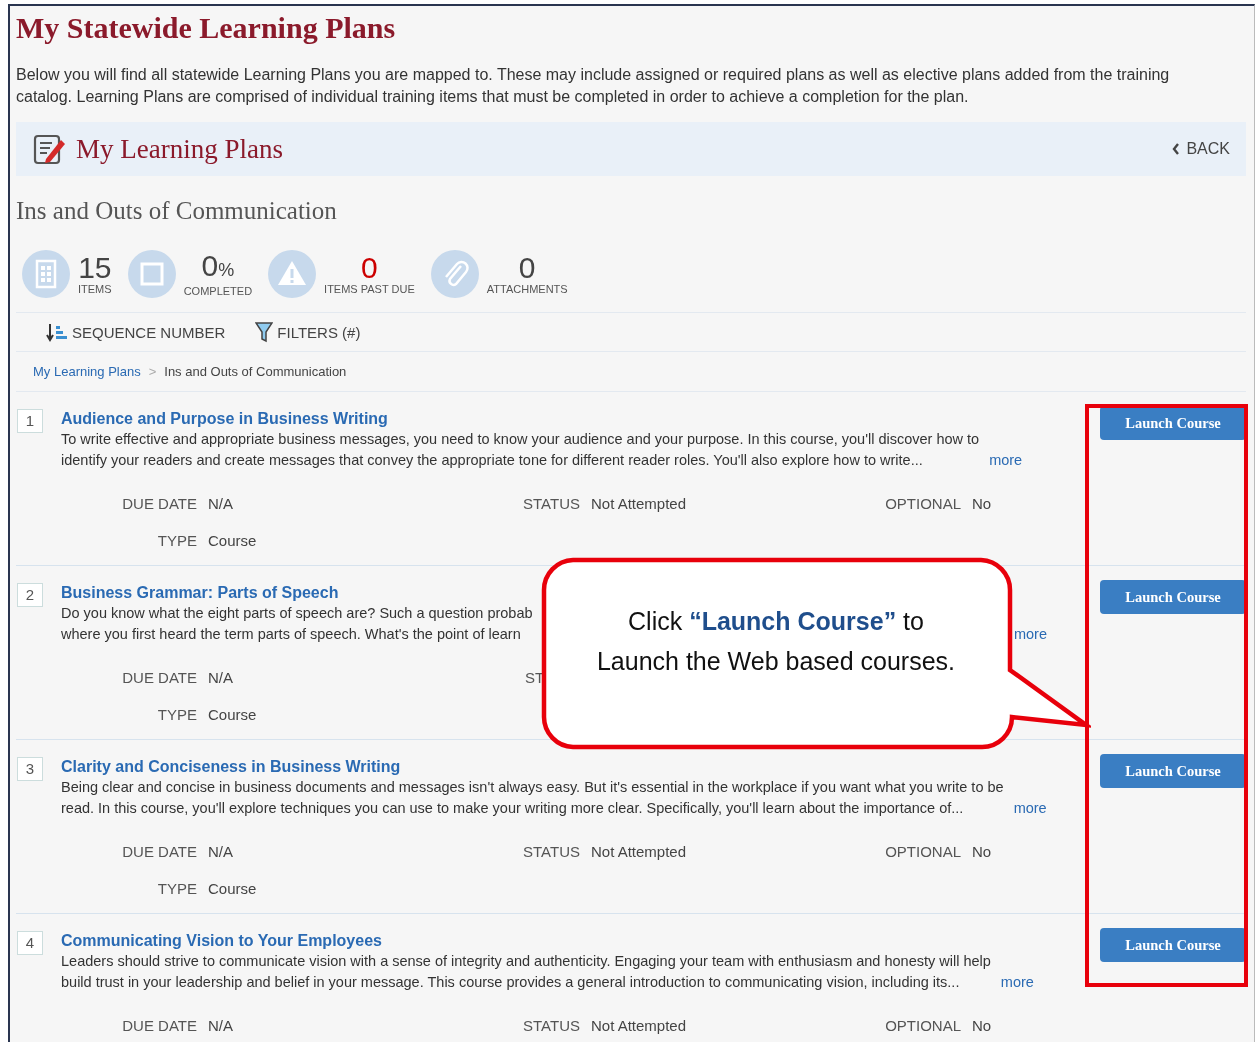 The width and height of the screenshot is (1257, 1042). What do you see at coordinates (200, 593) in the screenshot?
I see `course-title-link: Business Grammar: Parts of Speech` at bounding box center [200, 593].